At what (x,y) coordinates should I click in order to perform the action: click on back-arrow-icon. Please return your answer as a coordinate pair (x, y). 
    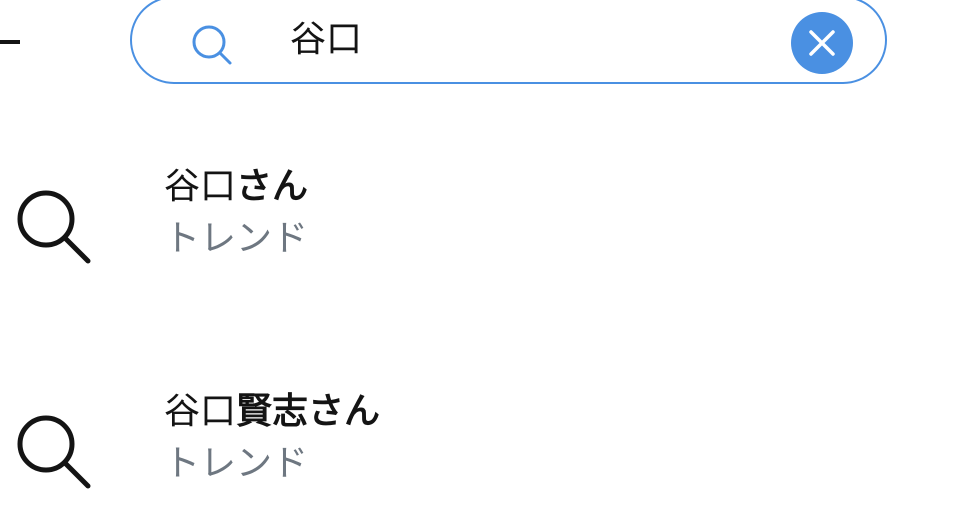
    Looking at the image, I should click on (10, 42).